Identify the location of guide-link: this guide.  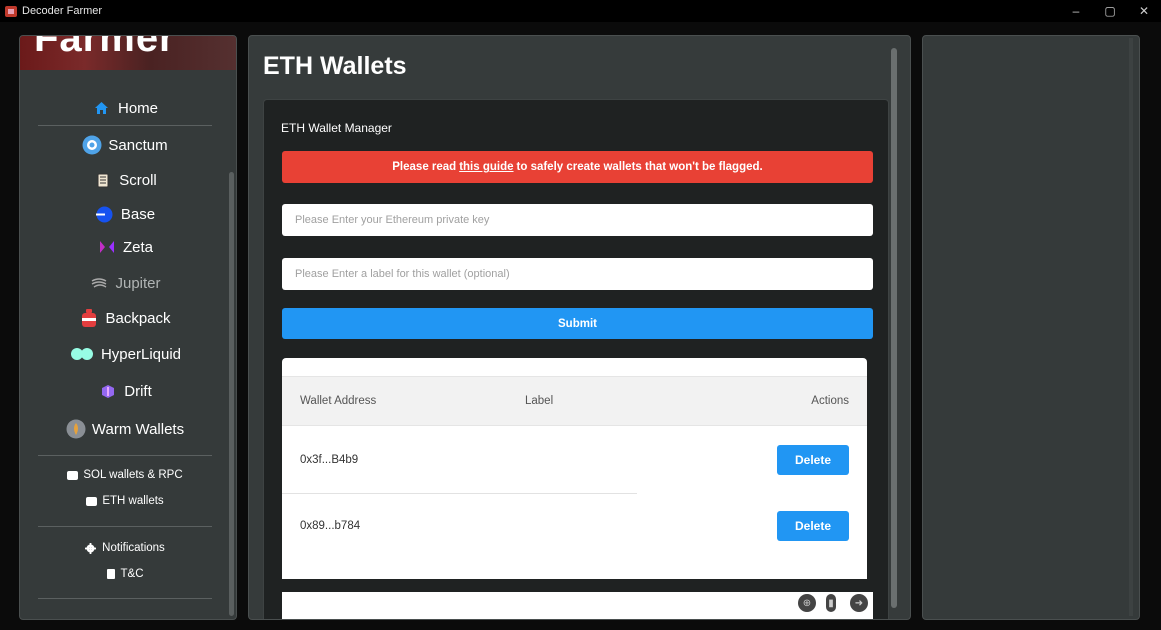
(486, 167).